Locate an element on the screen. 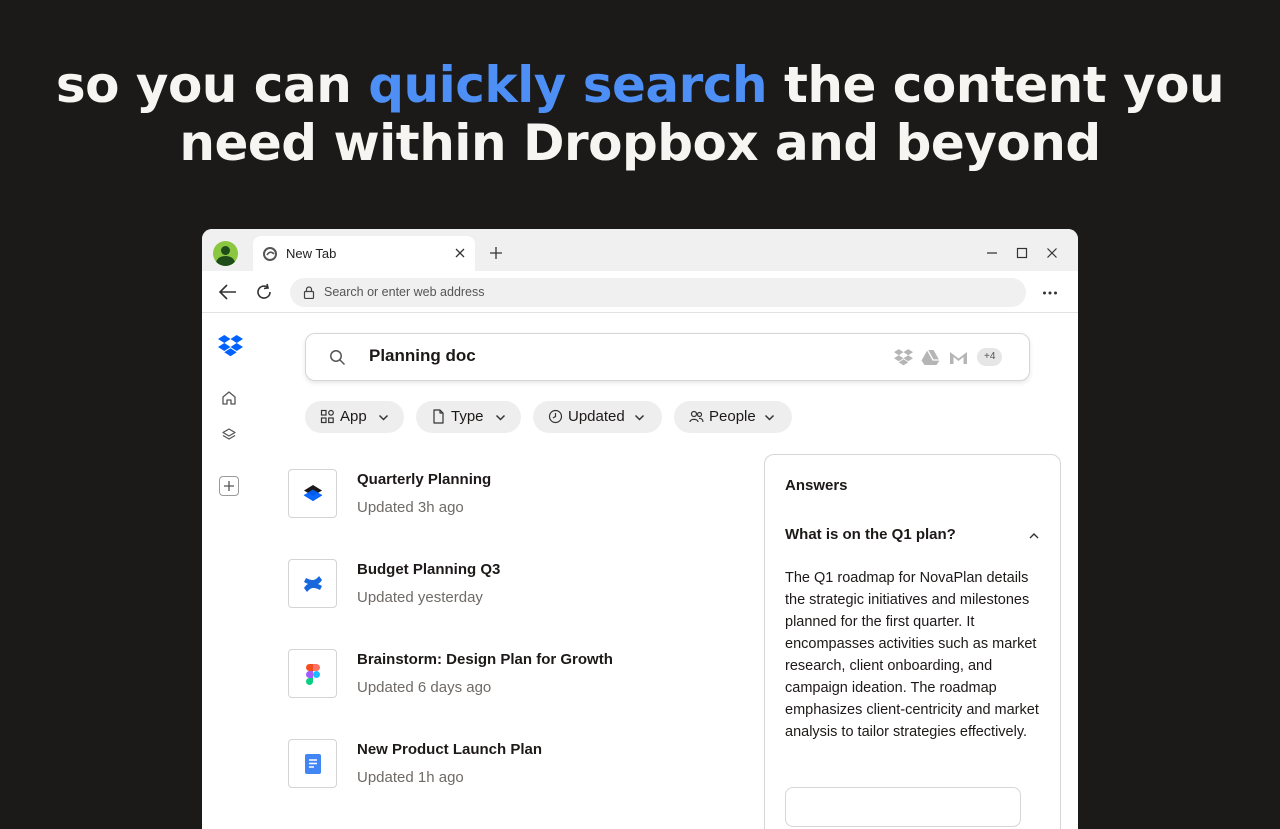  new-tab-plus-icon is located at coordinates (496, 253).